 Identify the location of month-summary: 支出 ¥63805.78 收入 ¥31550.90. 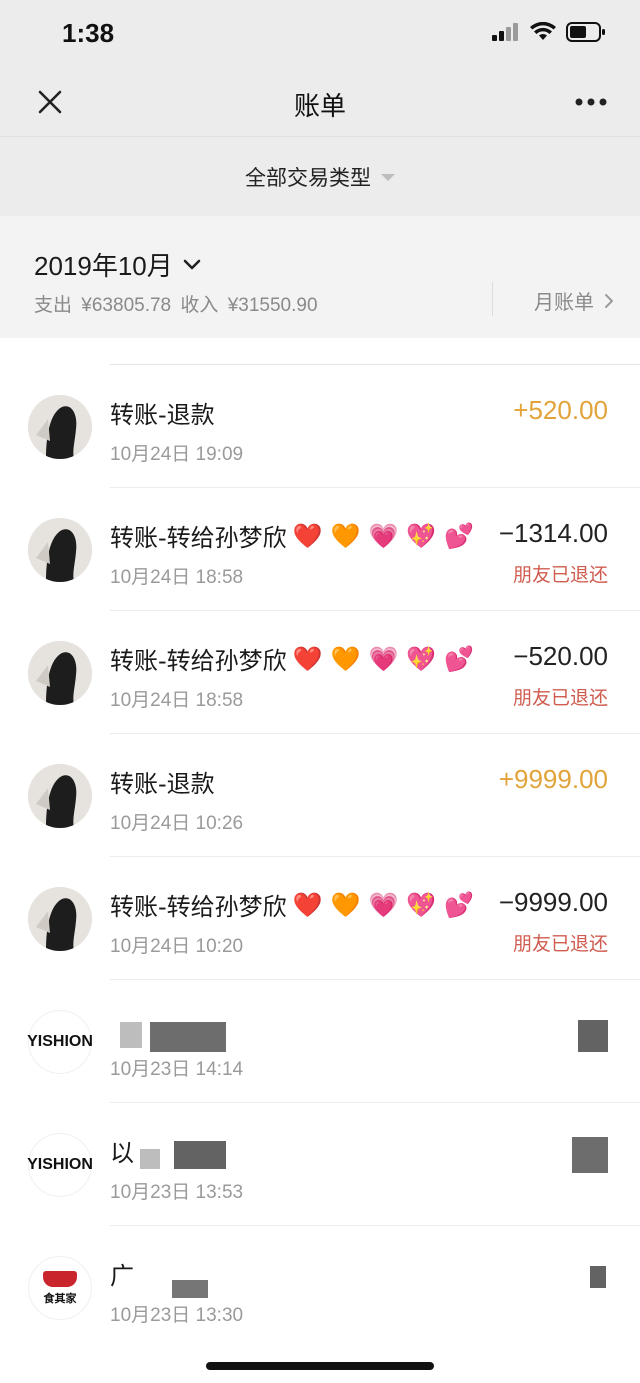
(178, 303).